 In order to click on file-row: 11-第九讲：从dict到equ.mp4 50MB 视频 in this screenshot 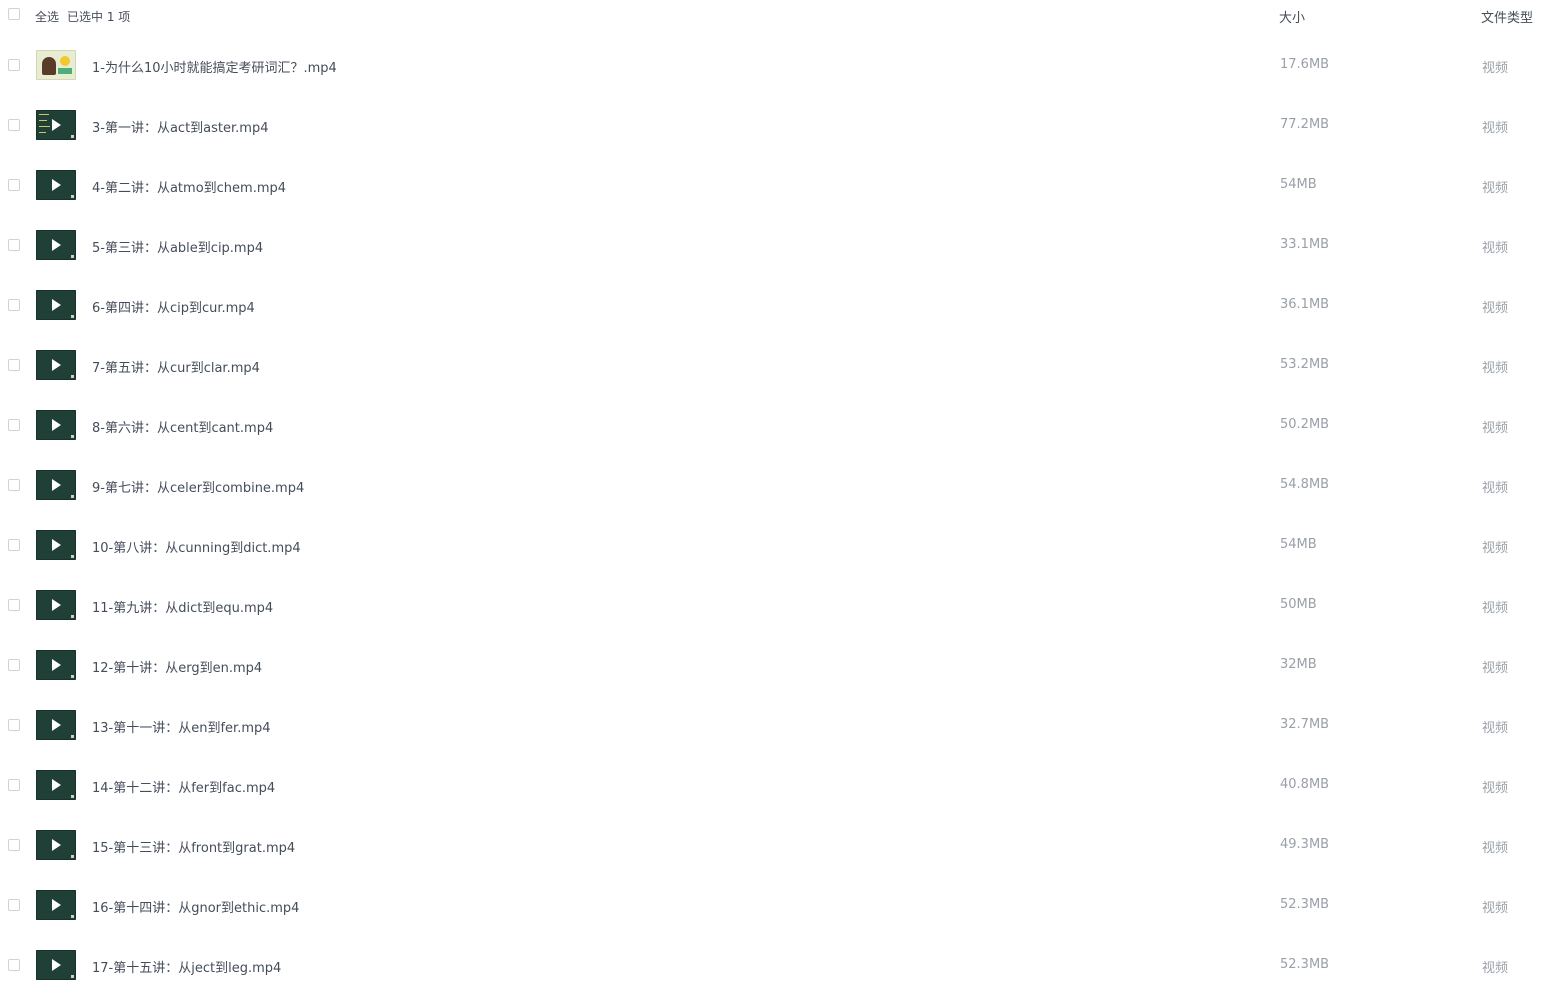, I will do `click(775, 600)`.